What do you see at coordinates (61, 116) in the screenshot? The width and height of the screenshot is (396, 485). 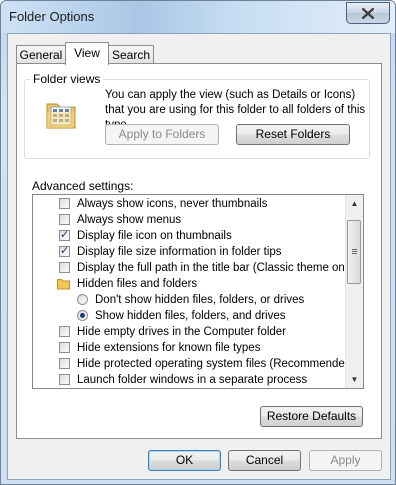 I see `folder-view-icon` at bounding box center [61, 116].